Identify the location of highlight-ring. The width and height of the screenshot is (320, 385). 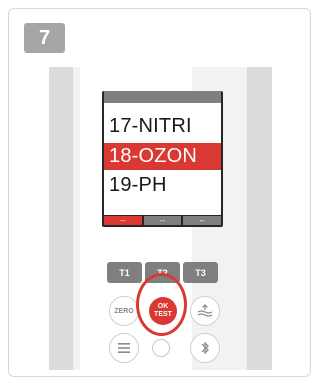
(161, 304).